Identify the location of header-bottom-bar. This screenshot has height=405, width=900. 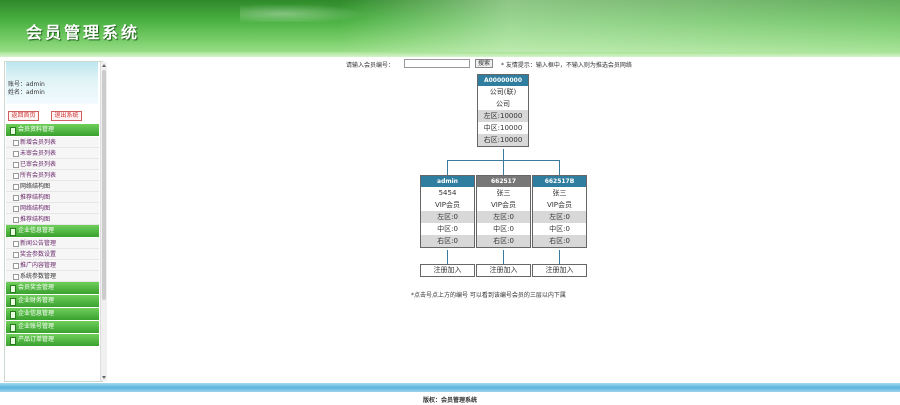
(450, 54).